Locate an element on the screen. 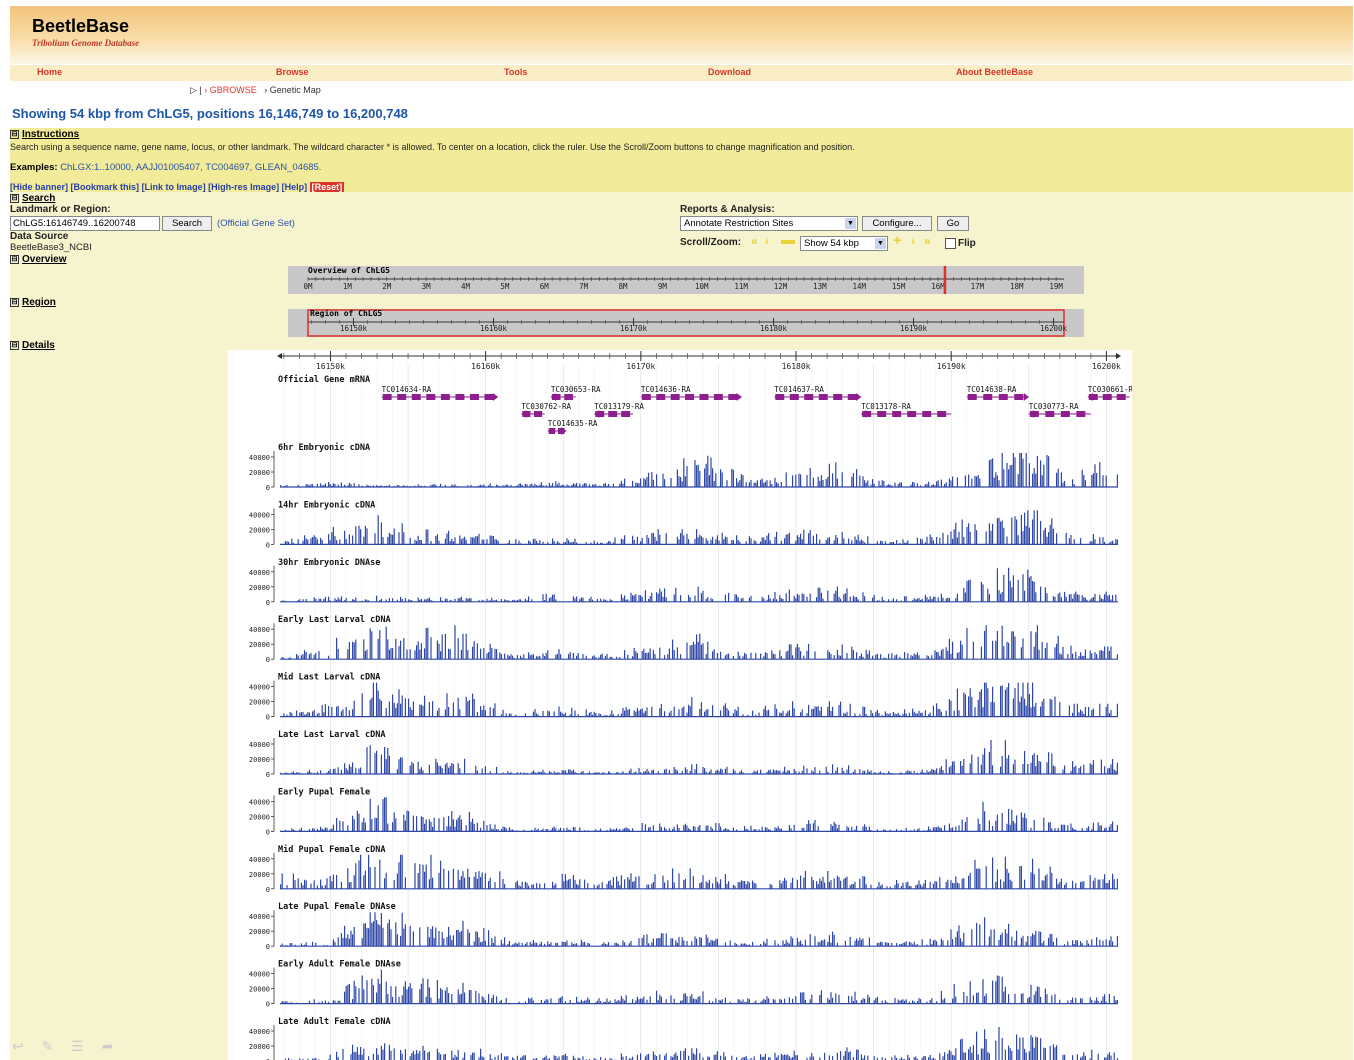 The image size is (1354, 1060). overview-tick-label: 2M is located at coordinates (387, 286).